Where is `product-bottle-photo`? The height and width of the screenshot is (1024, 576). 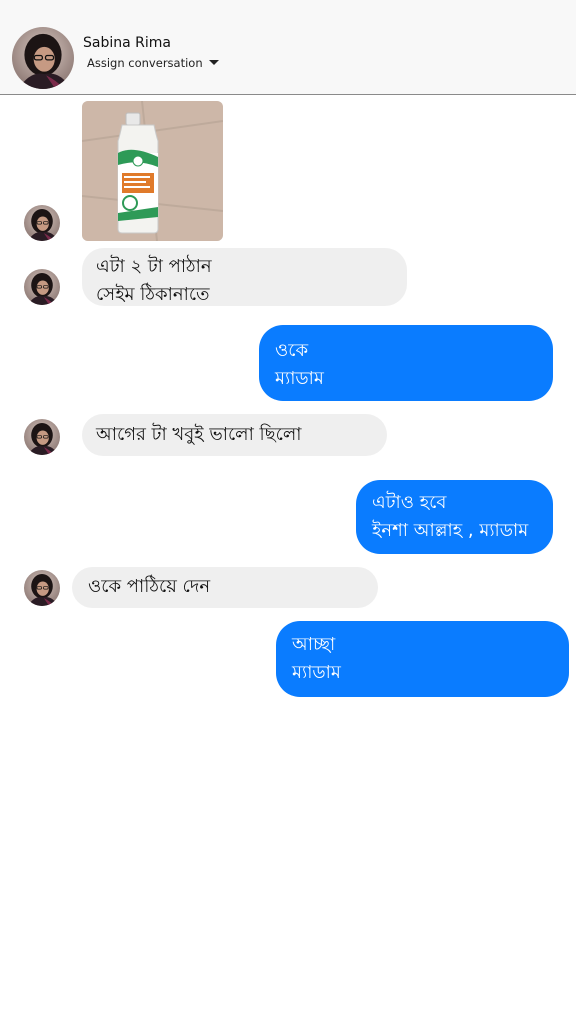 product-bottle-photo is located at coordinates (152, 171).